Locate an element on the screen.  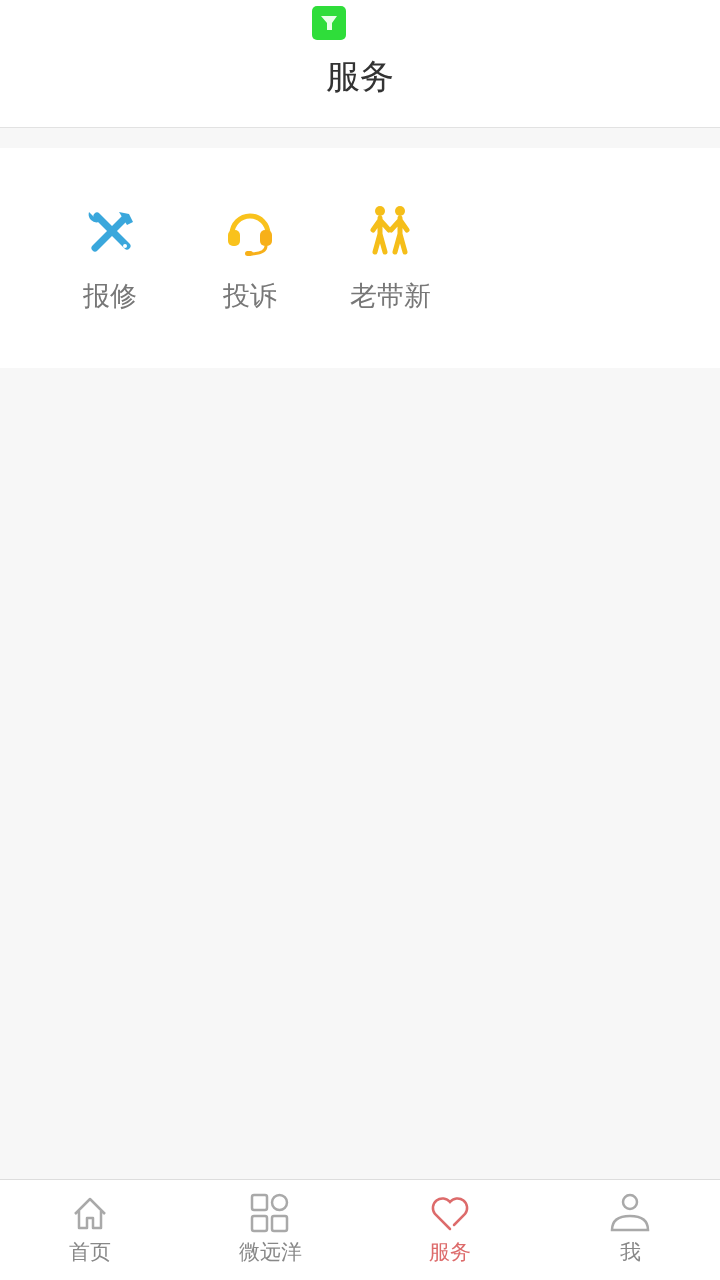
nav-tab: 服务 is located at coordinates (450, 1230).